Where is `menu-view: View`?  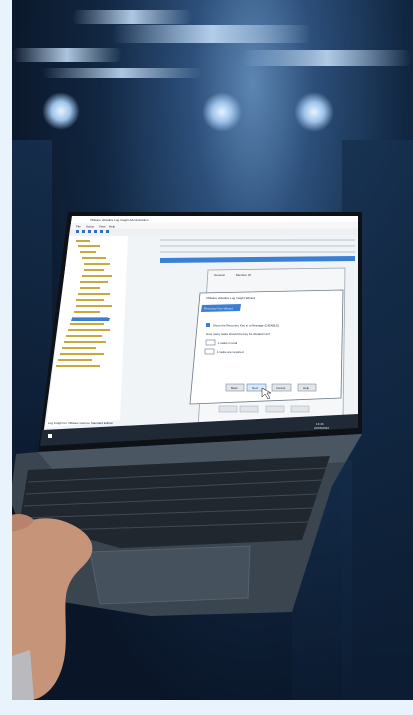 menu-view: View is located at coordinates (102, 227).